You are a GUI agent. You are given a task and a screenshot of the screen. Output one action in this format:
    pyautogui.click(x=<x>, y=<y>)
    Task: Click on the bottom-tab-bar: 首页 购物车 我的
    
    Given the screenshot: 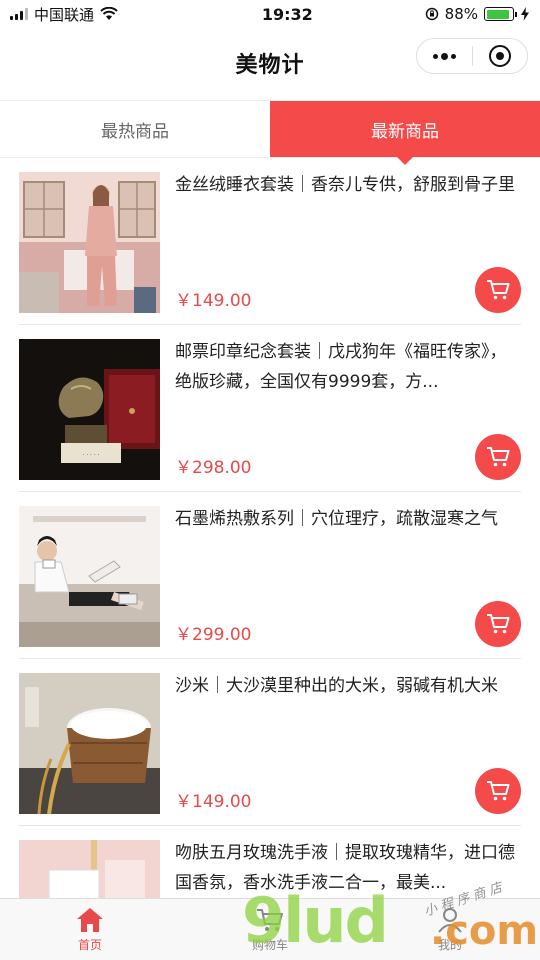 What is the action you would take?
    pyautogui.click(x=270, y=929)
    